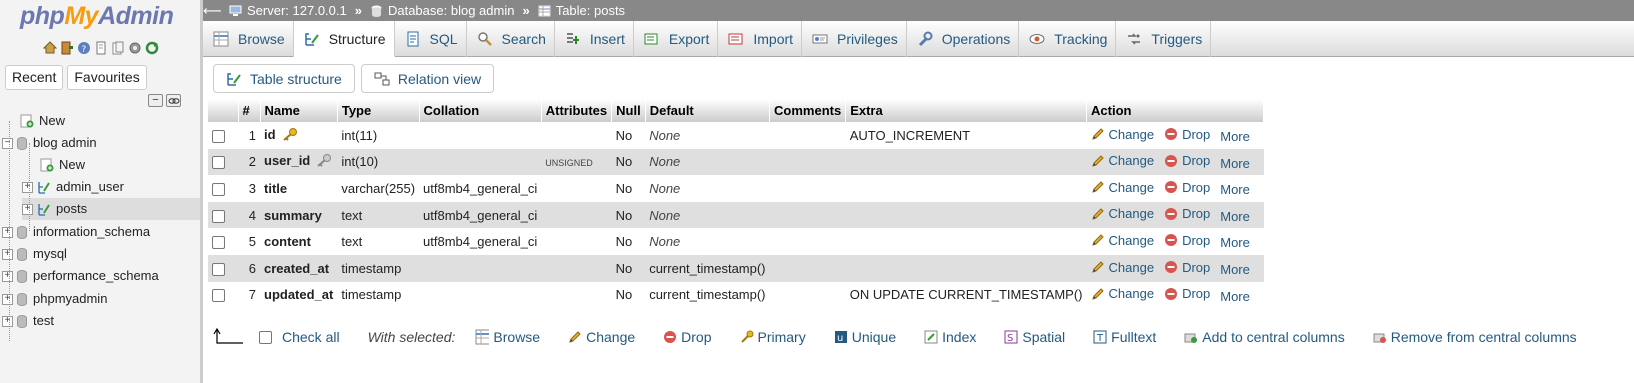 The image size is (1634, 383). Describe the element at coordinates (507, 337) in the screenshot. I see `bulk-browse-button: Browse` at that location.